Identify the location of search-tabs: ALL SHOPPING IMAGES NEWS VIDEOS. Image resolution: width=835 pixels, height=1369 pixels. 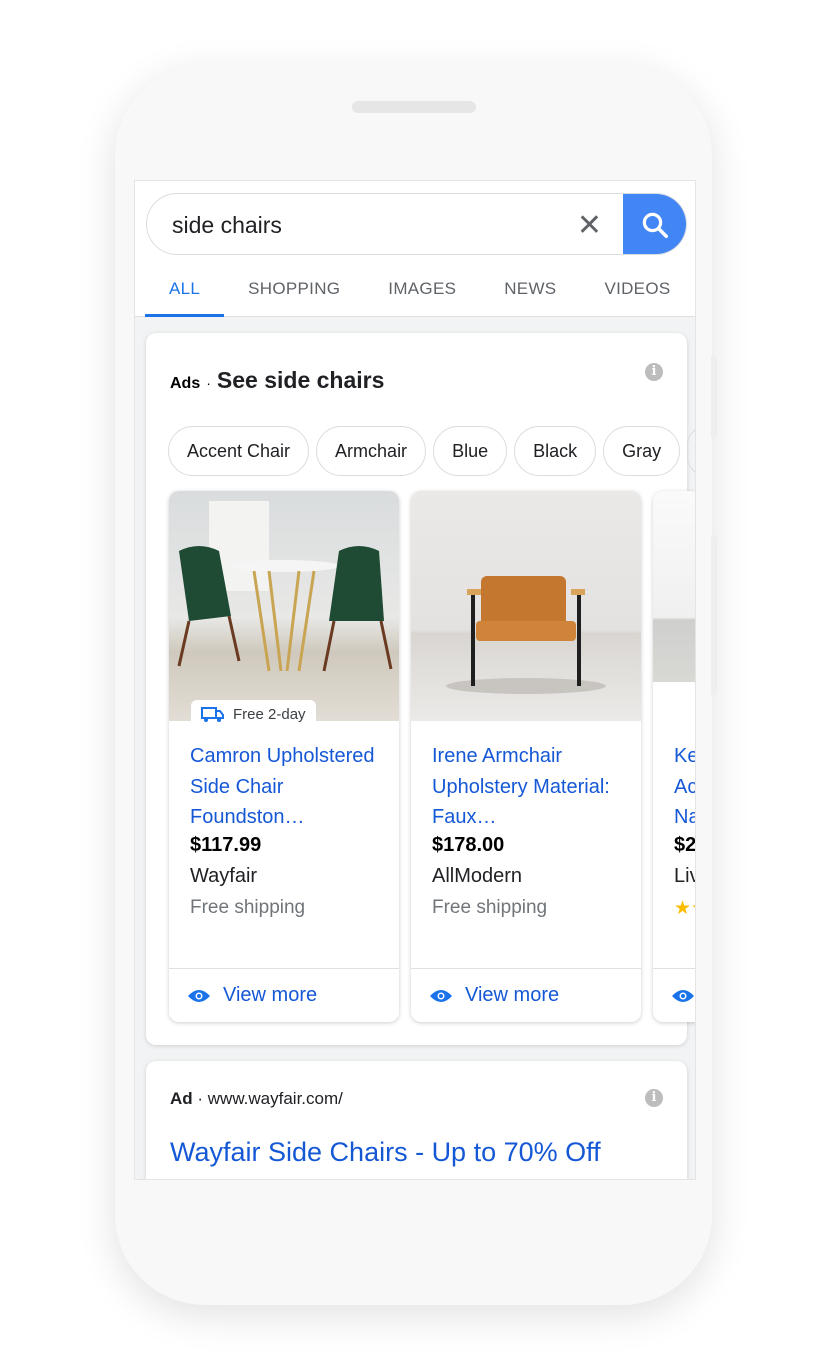
(414, 298).